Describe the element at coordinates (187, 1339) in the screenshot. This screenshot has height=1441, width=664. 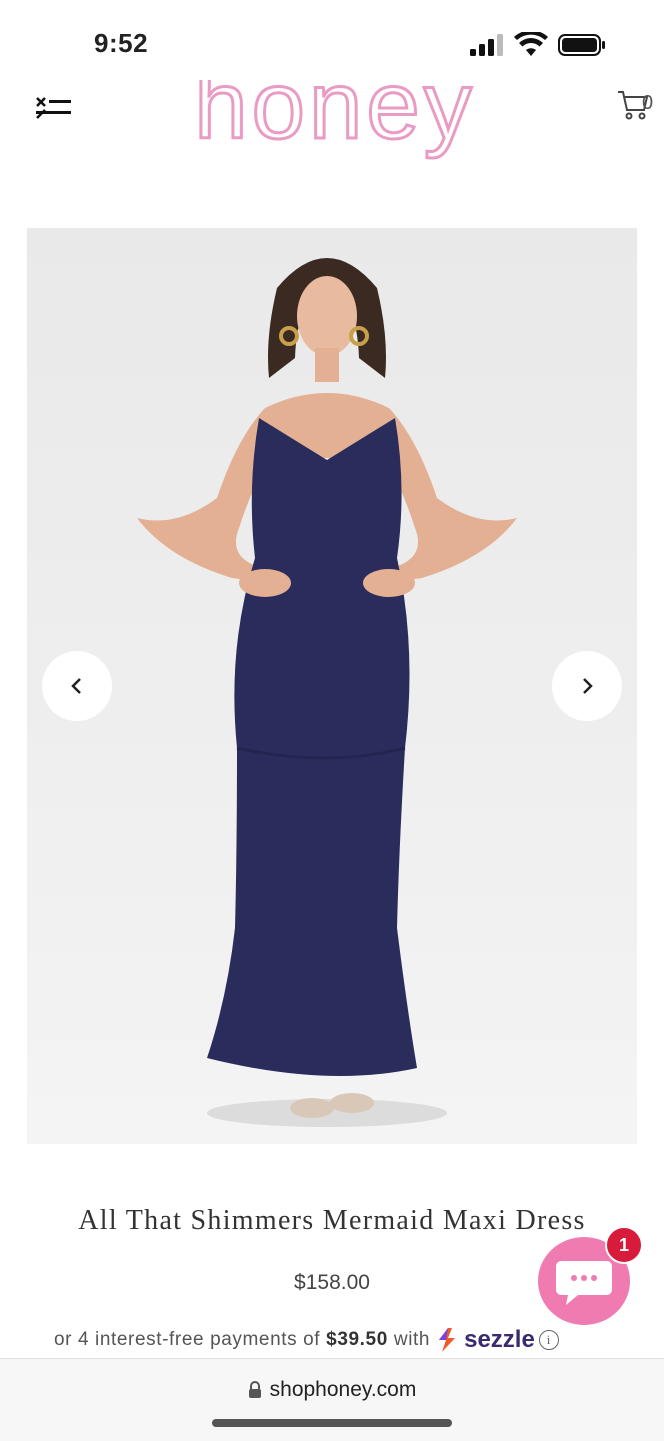
I see `installment-prefix: or 4 interest-free payments of` at that location.